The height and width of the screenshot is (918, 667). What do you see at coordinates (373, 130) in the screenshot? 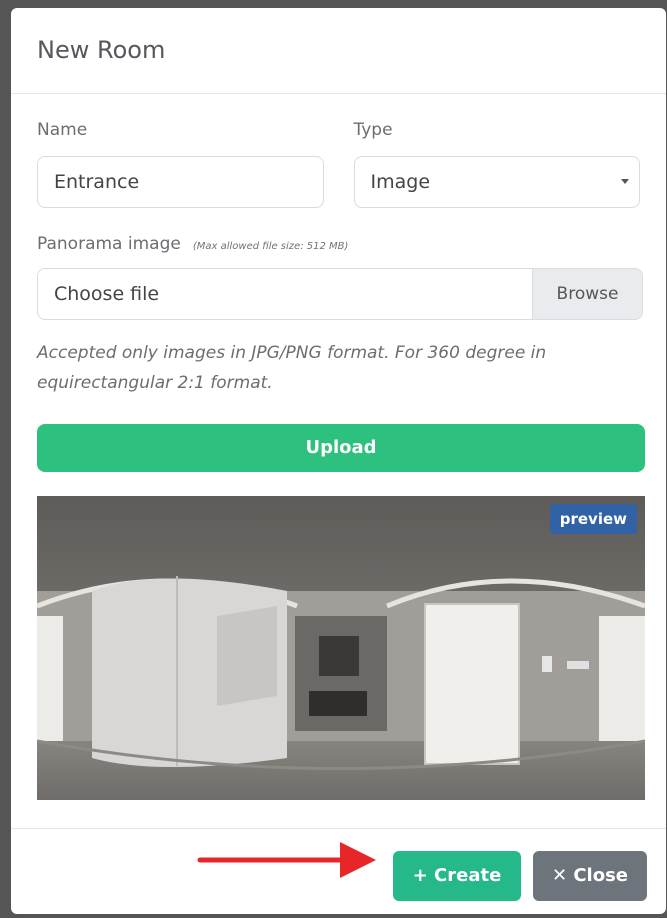
I see `type-label: Type` at bounding box center [373, 130].